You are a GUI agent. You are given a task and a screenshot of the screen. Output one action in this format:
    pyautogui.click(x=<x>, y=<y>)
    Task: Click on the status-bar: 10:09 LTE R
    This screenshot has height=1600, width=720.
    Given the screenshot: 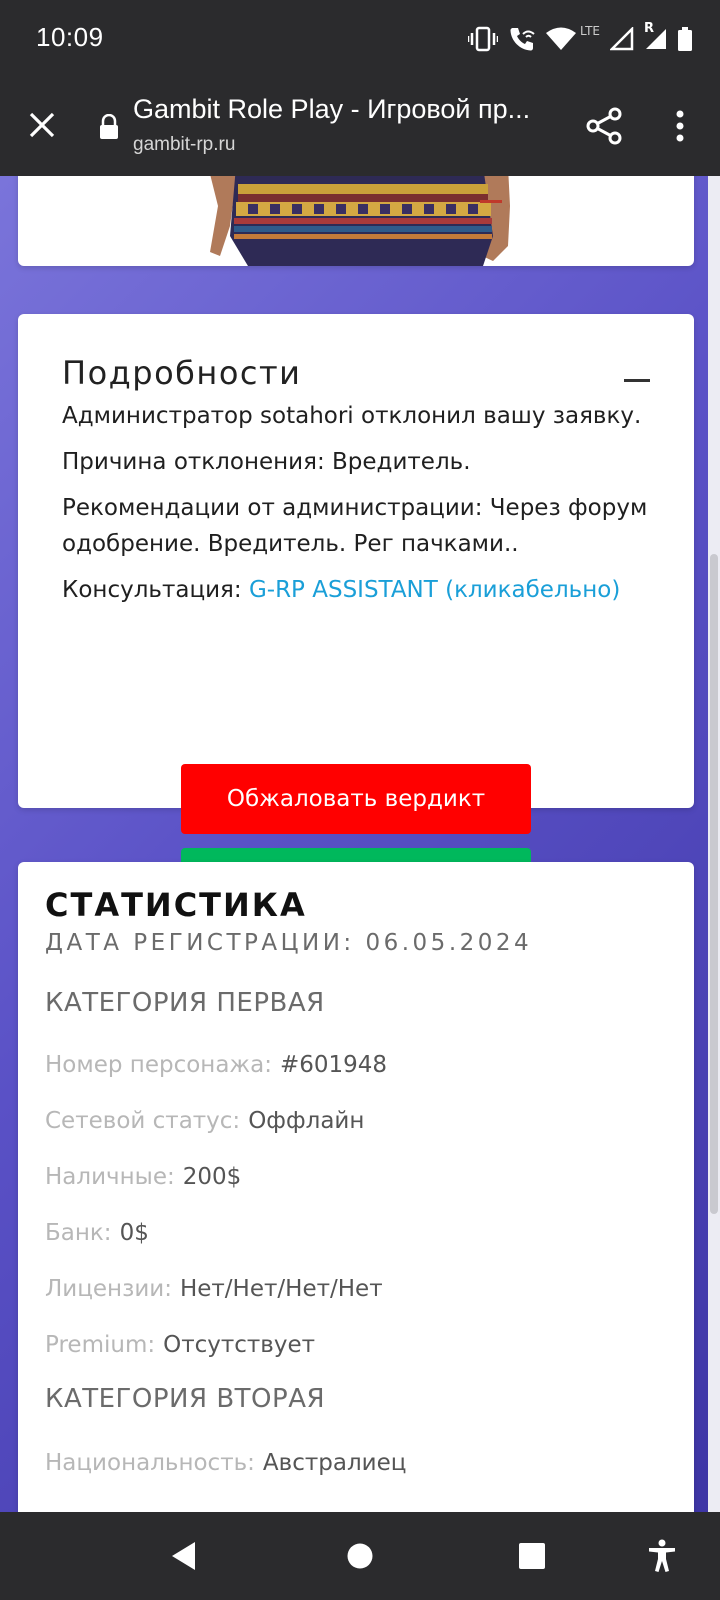 What is the action you would take?
    pyautogui.click(x=360, y=39)
    